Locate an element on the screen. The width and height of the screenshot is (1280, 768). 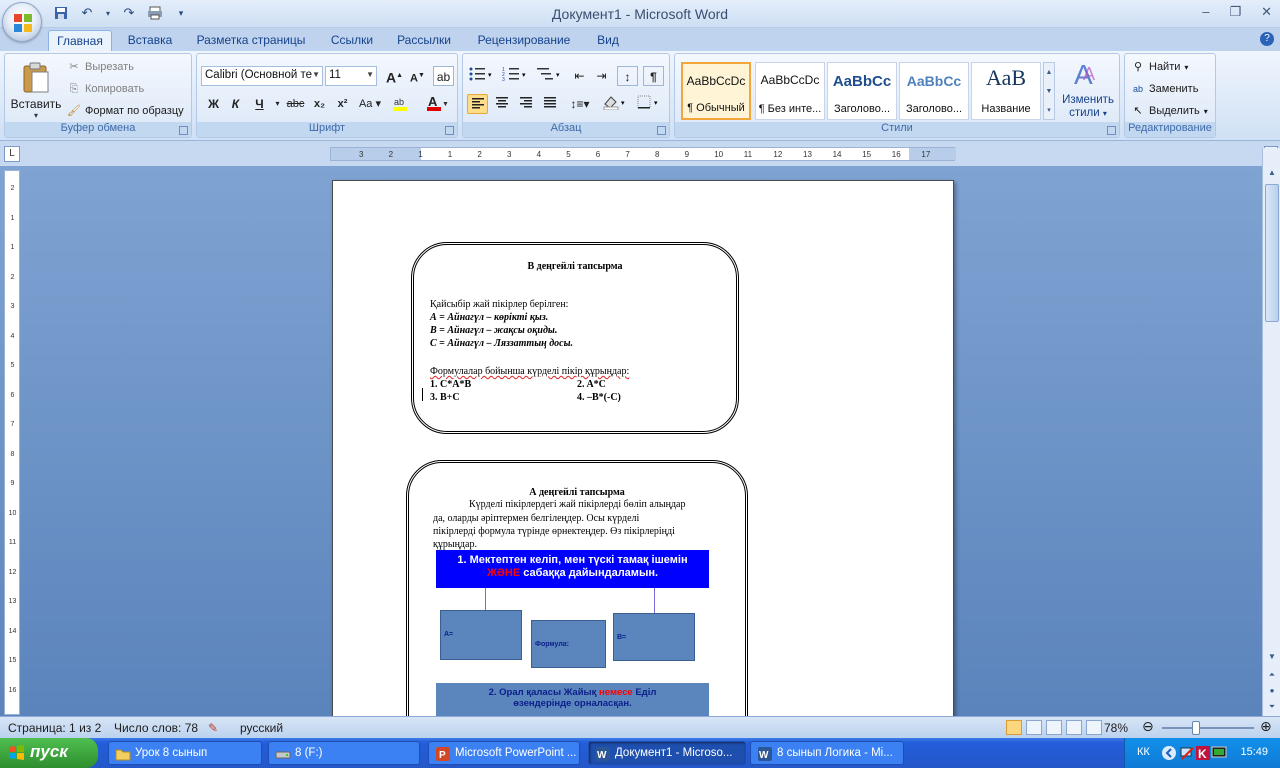
tab-page-layout: Разметка страницы is located at coordinates (251, 40).